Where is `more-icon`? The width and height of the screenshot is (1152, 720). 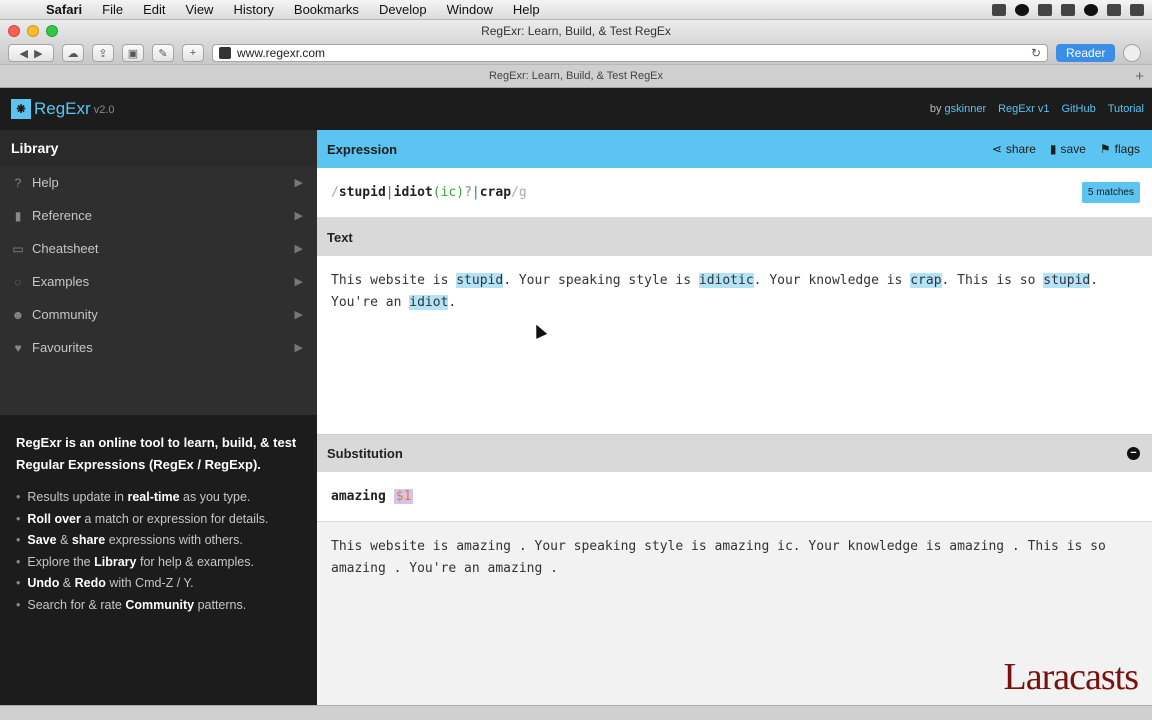 more-icon is located at coordinates (1114, 9).